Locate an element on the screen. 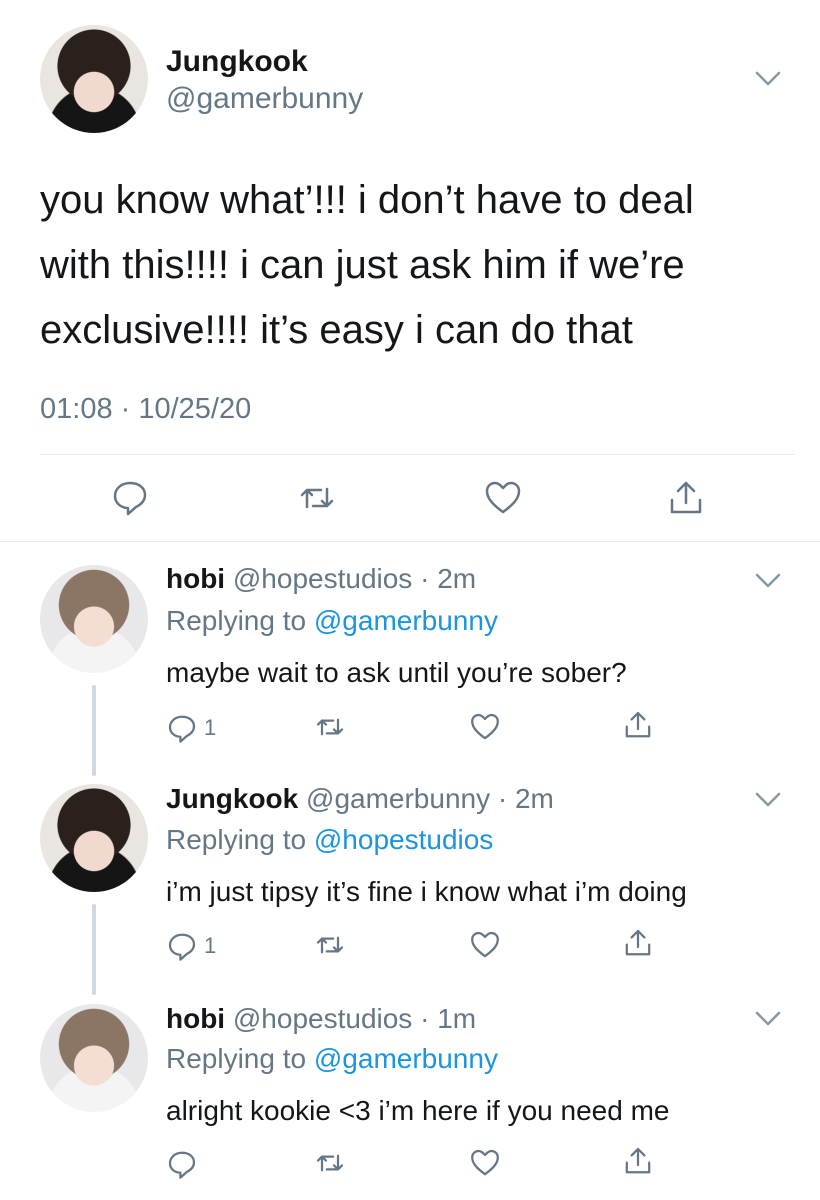 The image size is (820, 1200). reply-time: · 1m is located at coordinates (448, 1018).